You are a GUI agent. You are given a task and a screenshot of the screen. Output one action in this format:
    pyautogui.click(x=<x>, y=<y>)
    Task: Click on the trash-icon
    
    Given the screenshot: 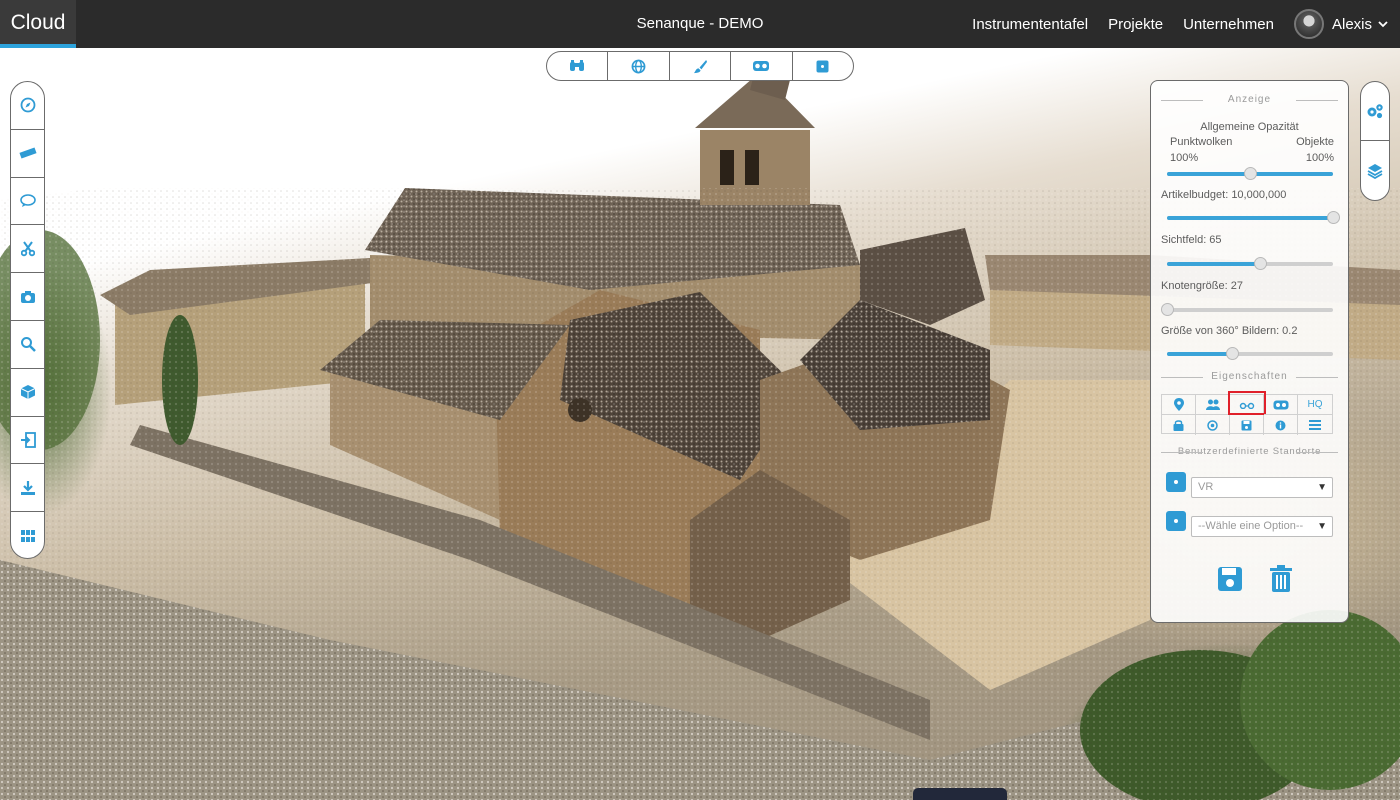 What is the action you would take?
    pyautogui.click(x=1281, y=578)
    